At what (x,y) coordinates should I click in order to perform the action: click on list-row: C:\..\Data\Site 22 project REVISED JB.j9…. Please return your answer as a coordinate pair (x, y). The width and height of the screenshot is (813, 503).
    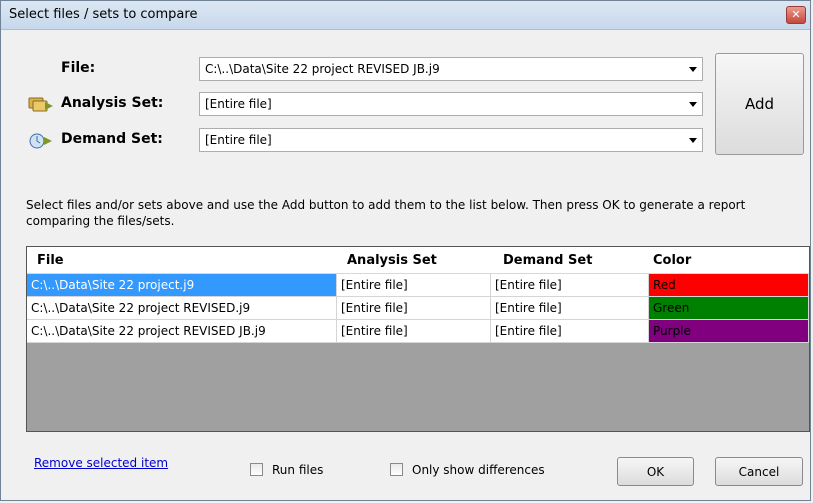
    Looking at the image, I should click on (418, 331).